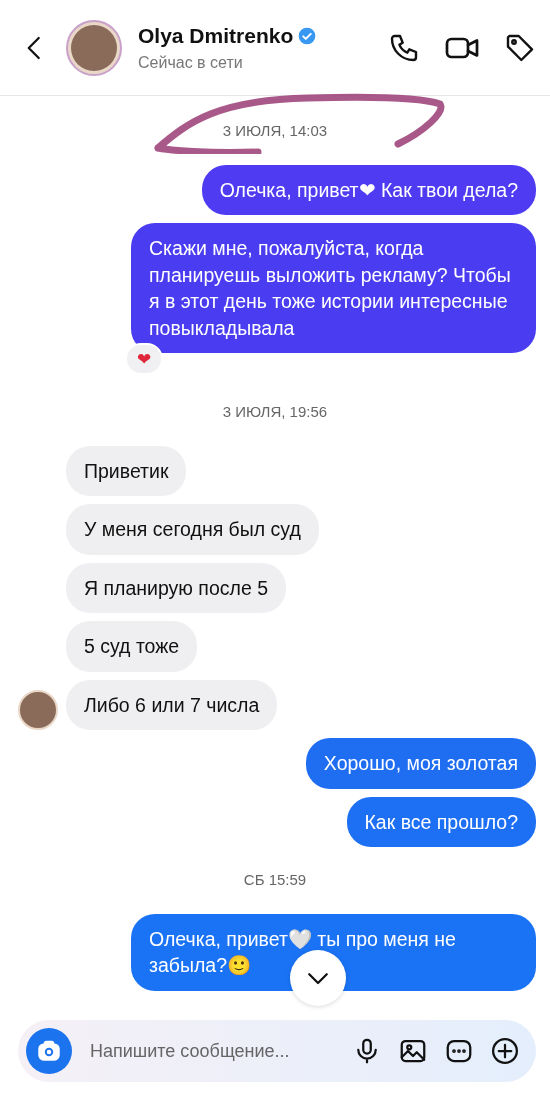 This screenshot has height=1098, width=550. What do you see at coordinates (505, 1051) in the screenshot?
I see `plus-icon` at bounding box center [505, 1051].